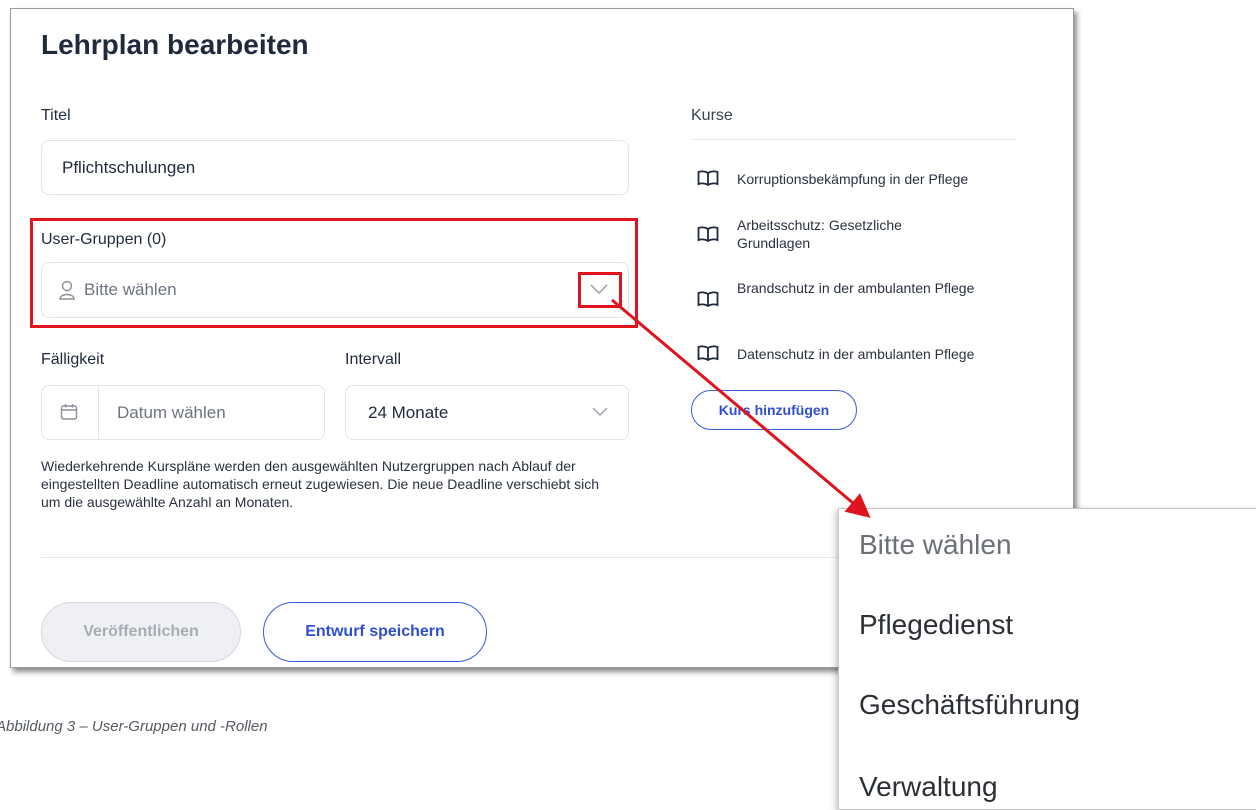  What do you see at coordinates (741, 408) in the screenshot?
I see `callout-arrow` at bounding box center [741, 408].